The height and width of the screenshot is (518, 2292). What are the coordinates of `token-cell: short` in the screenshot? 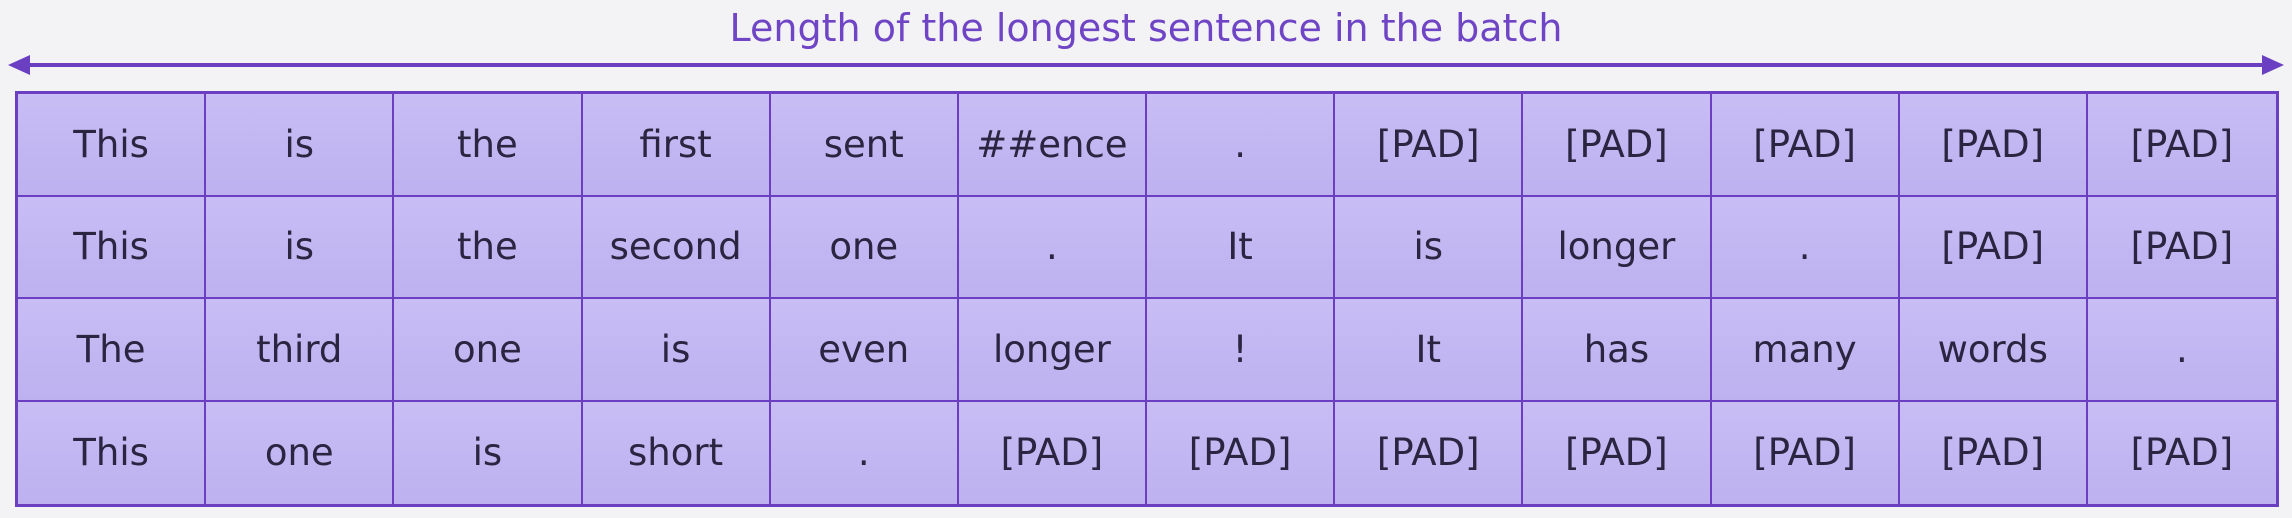 It's located at (676, 452).